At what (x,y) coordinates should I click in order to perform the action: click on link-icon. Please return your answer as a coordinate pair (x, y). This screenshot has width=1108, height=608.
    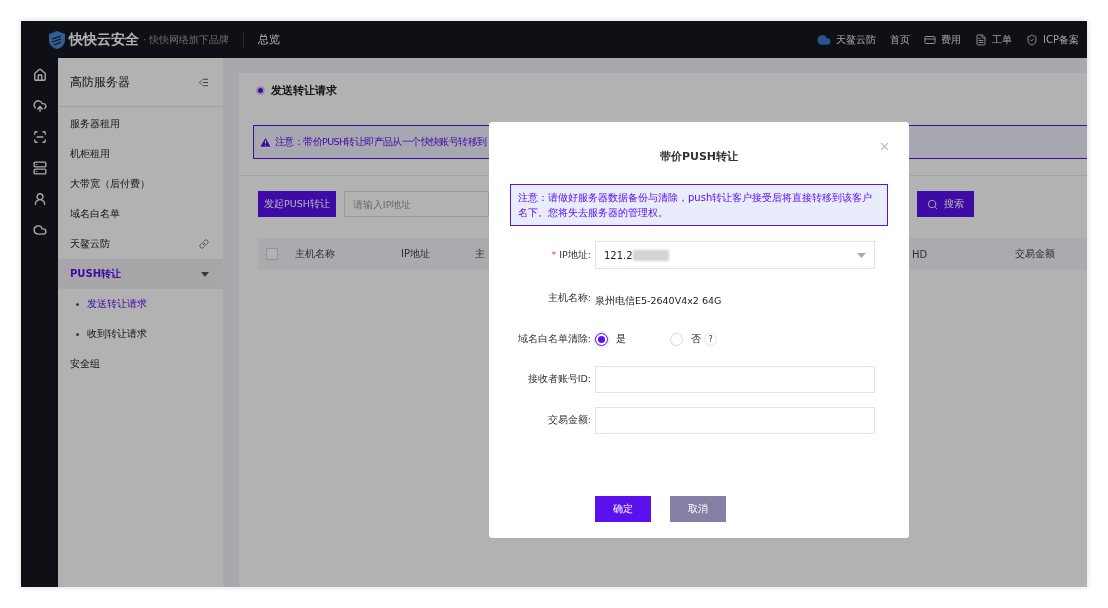
    Looking at the image, I should click on (204, 244).